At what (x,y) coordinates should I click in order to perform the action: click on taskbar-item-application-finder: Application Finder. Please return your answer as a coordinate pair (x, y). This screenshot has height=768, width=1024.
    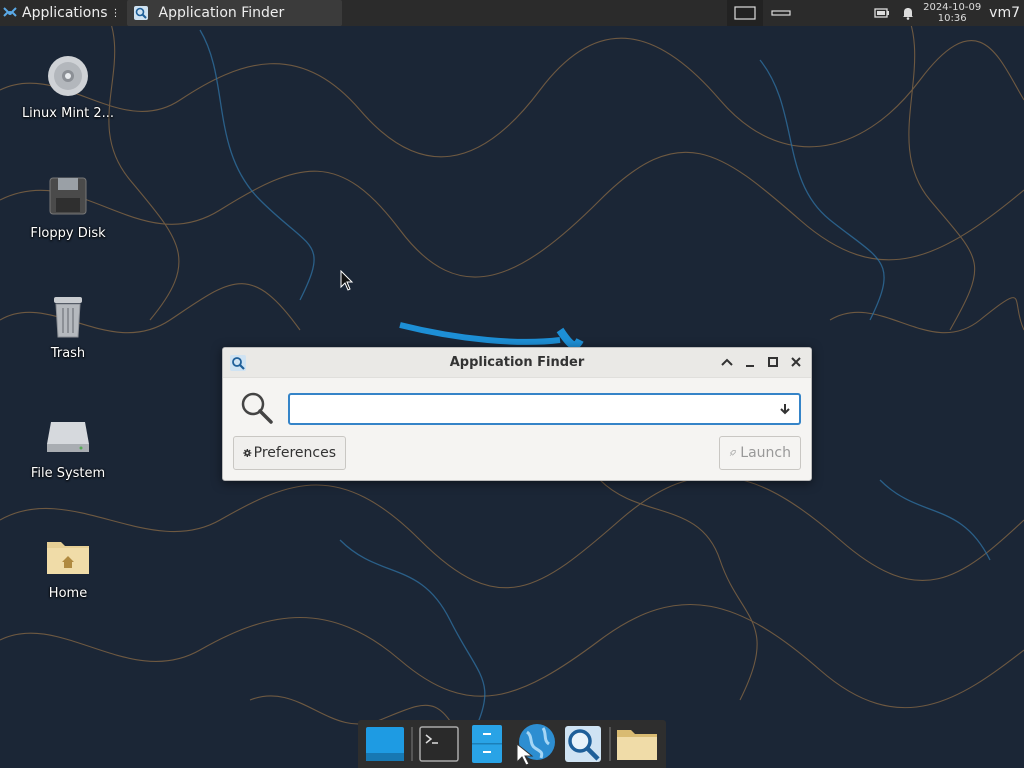
    Looking at the image, I should click on (234, 13).